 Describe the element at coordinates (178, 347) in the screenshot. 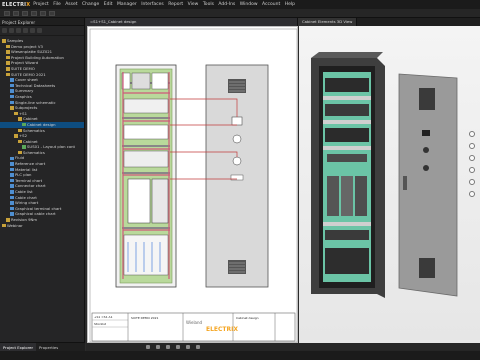

I see `layer-icon` at that location.